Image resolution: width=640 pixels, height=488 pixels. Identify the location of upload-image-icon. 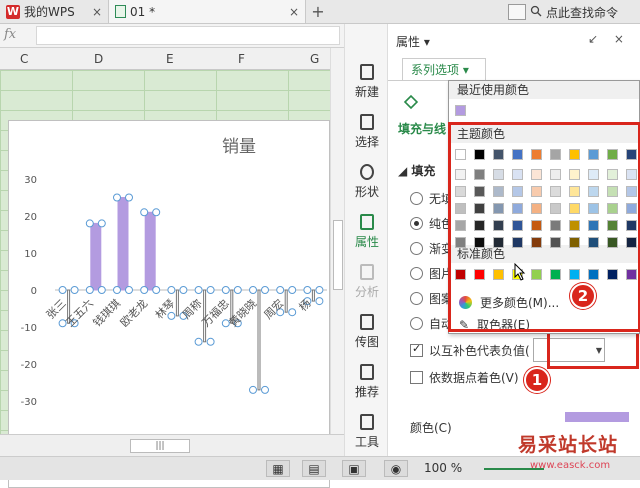
(367, 322).